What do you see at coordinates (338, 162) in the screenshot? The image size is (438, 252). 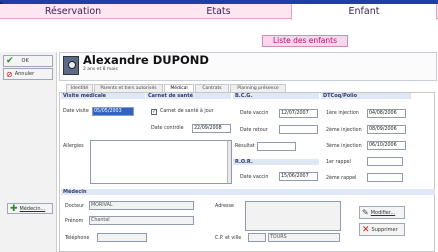 I see `dtcoq-label-4: 1er rappel` at bounding box center [338, 162].